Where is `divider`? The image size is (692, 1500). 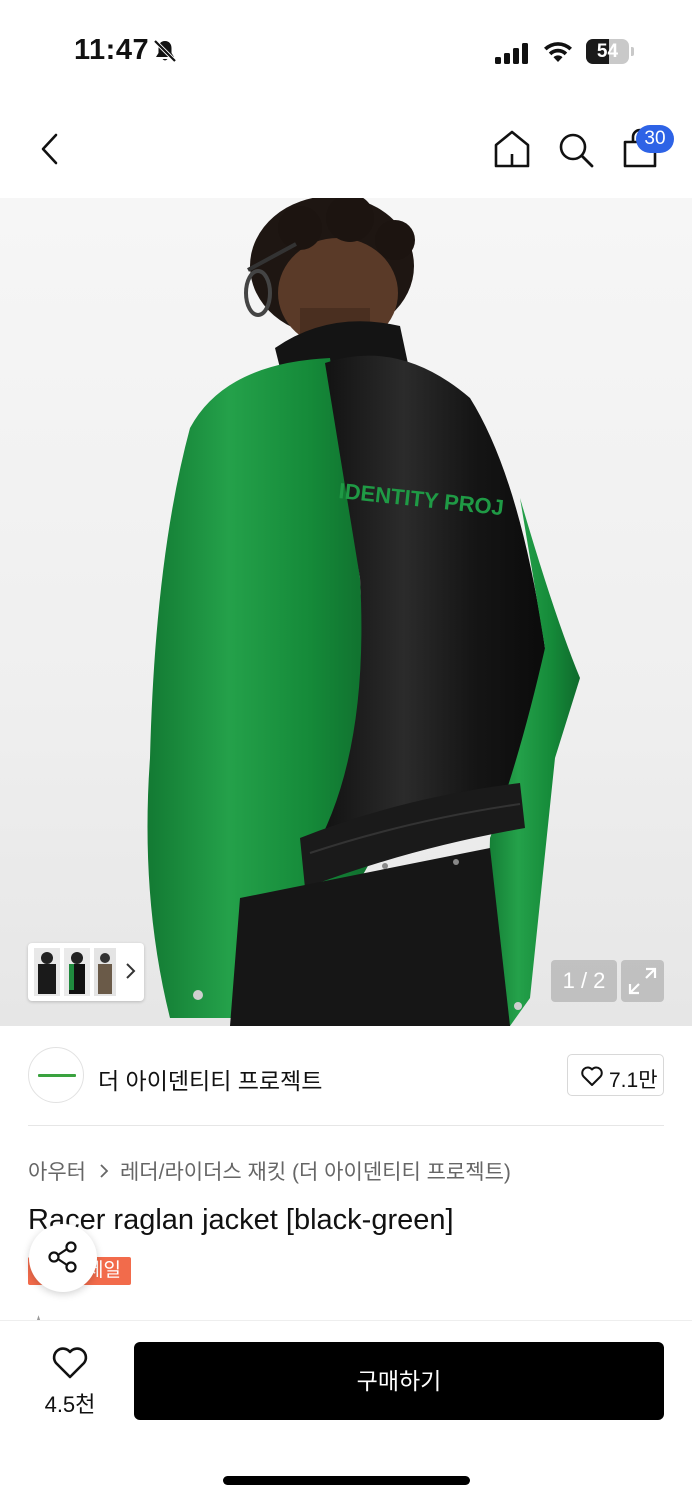 divider is located at coordinates (346, 1125).